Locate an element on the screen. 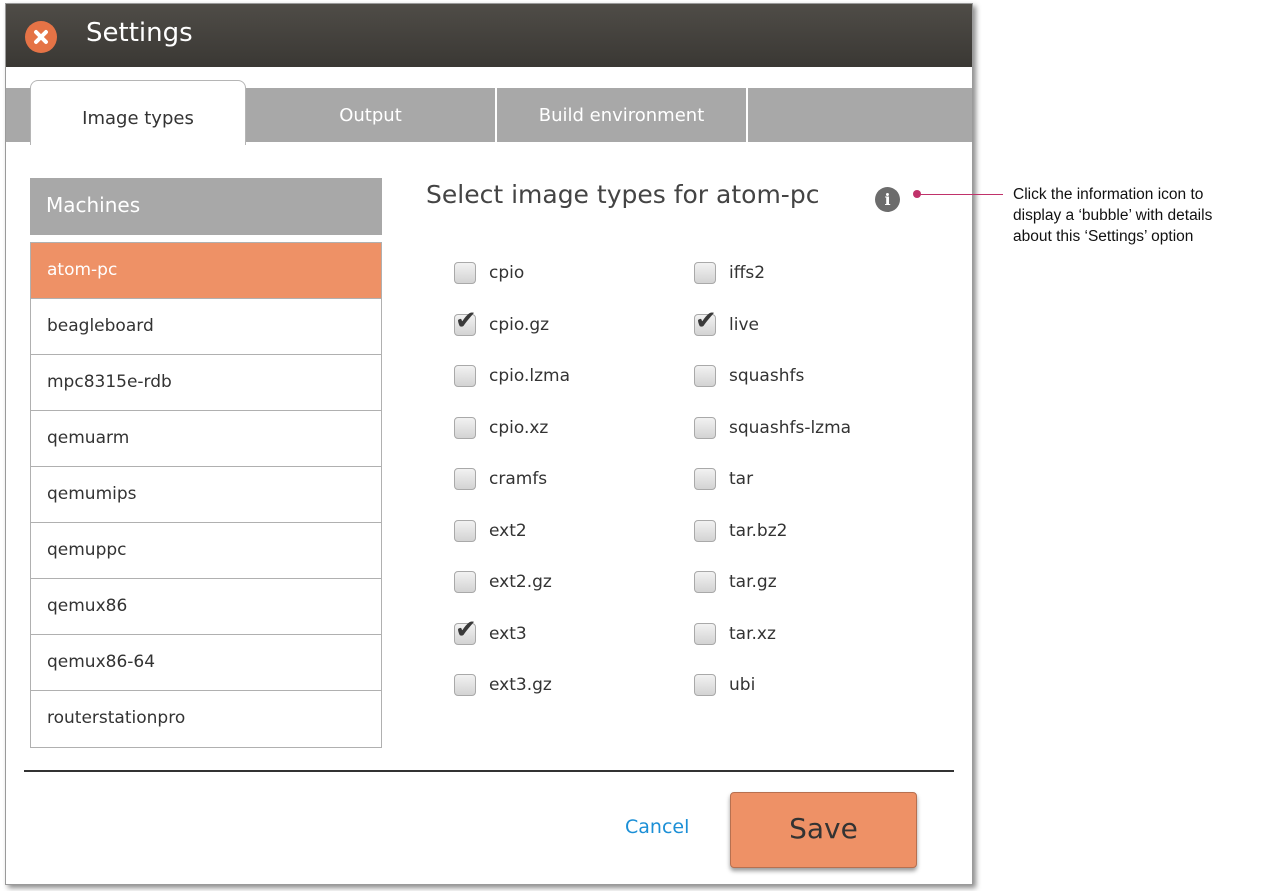  machine-item-mpc8315e-rdb: mpc8315e-rdb is located at coordinates (206, 383).